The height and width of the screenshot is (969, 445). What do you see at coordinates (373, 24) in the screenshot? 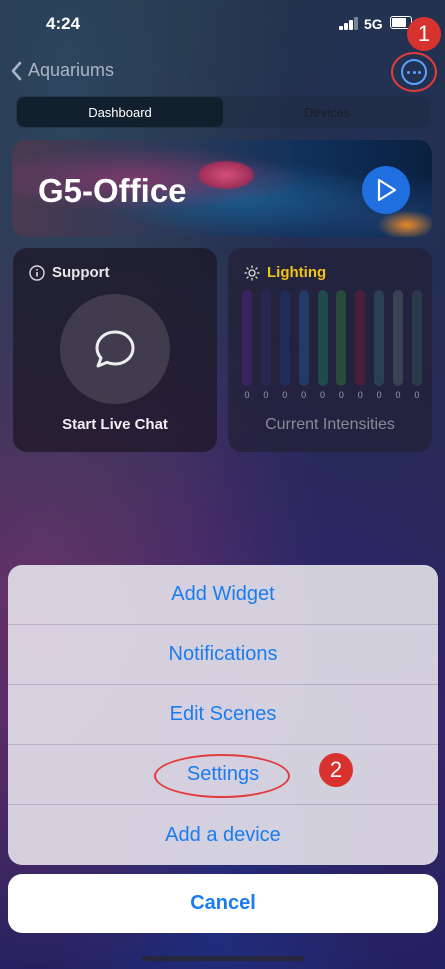
I see `network-label: 5G` at bounding box center [373, 24].